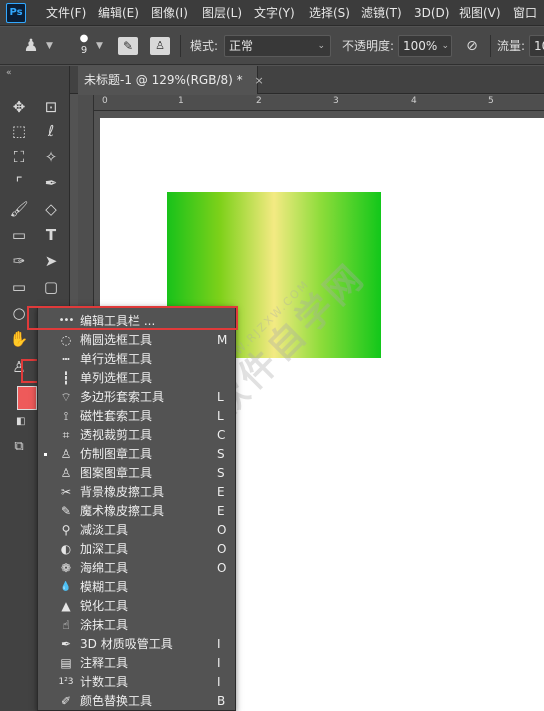 This screenshot has height=711, width=544. What do you see at coordinates (136, 492) in the screenshot?
I see `flyout-item: ✂ 背景橡皮擦工具 E` at bounding box center [136, 492].